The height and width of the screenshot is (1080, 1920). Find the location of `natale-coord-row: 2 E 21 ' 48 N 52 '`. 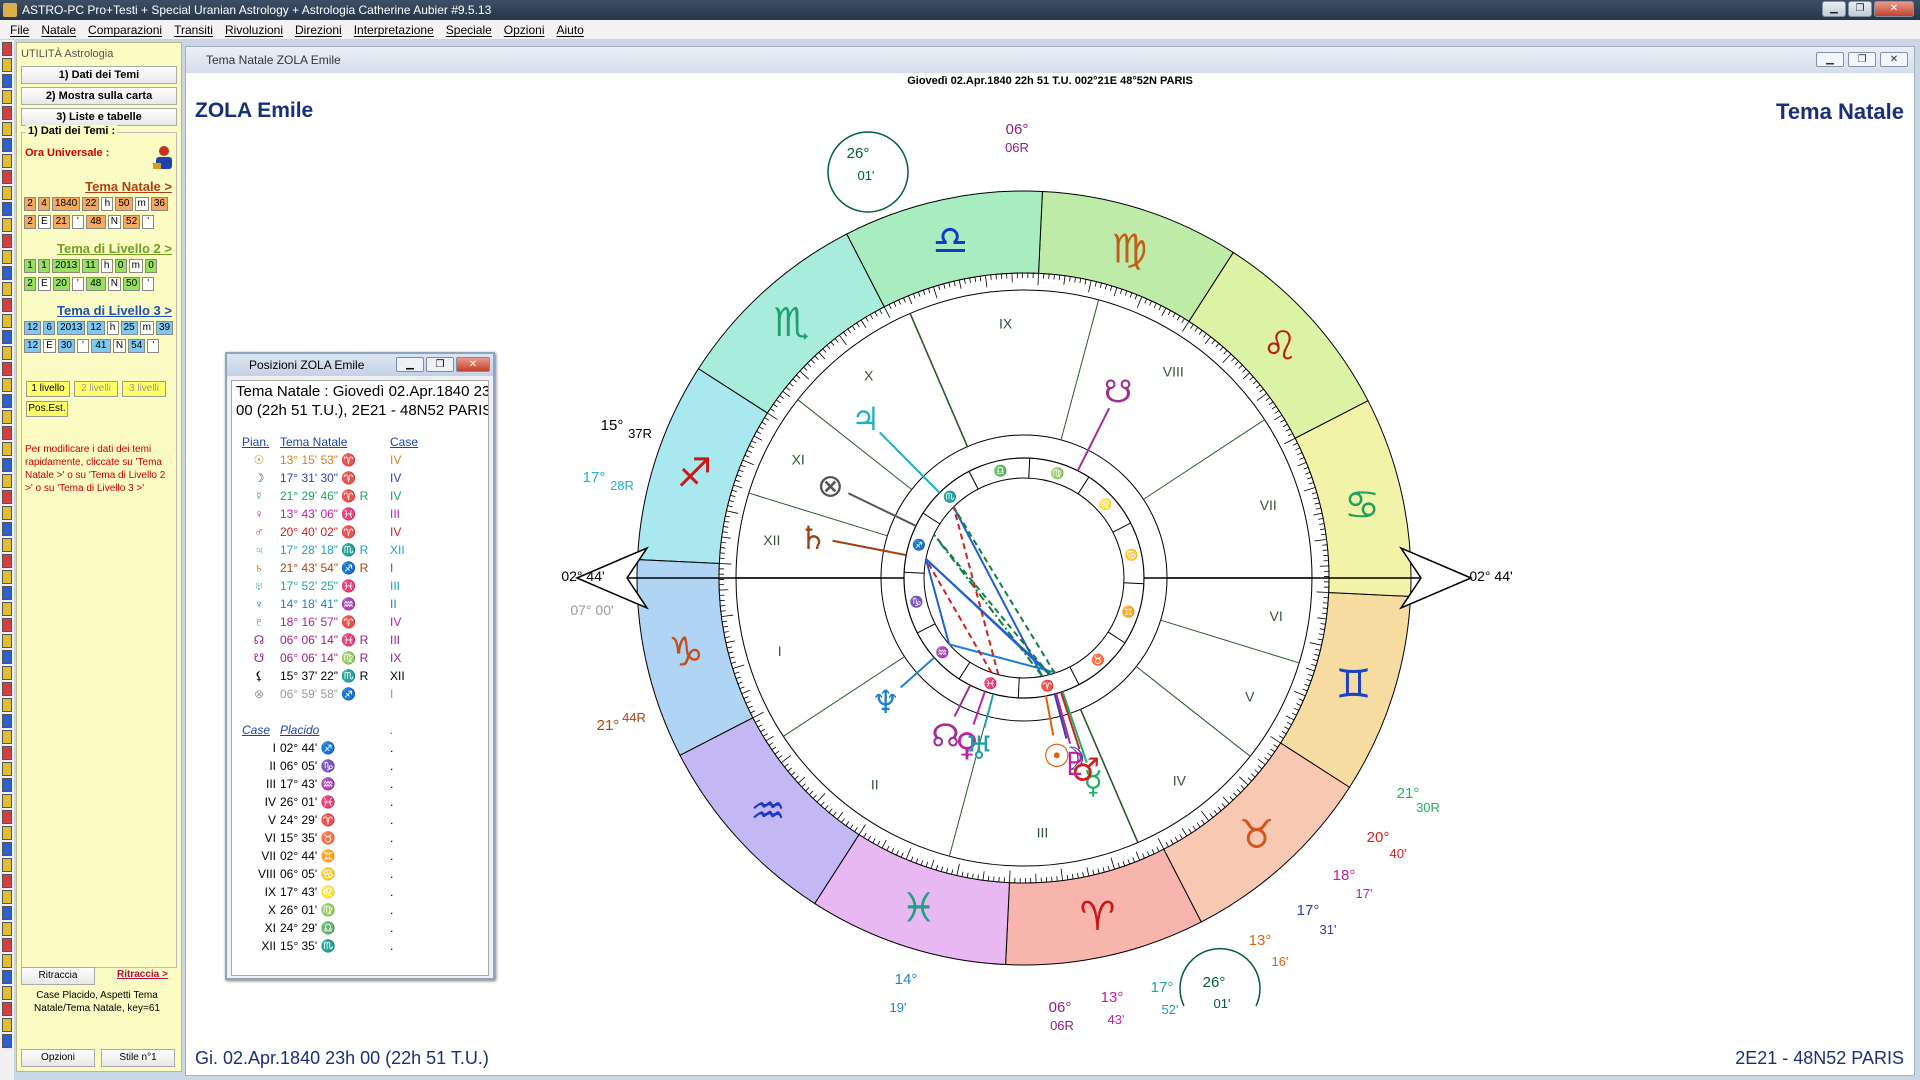

natale-coord-row: 2 E 21 ' 48 N 52 ' is located at coordinates (89, 222).